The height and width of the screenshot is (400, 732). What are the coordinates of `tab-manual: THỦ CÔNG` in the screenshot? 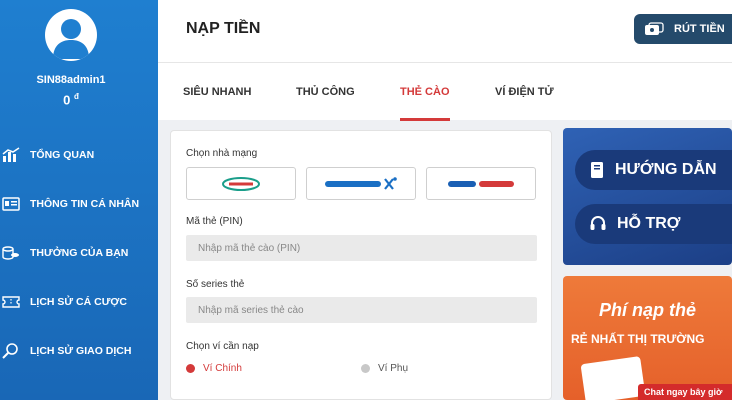 It's located at (325, 92).